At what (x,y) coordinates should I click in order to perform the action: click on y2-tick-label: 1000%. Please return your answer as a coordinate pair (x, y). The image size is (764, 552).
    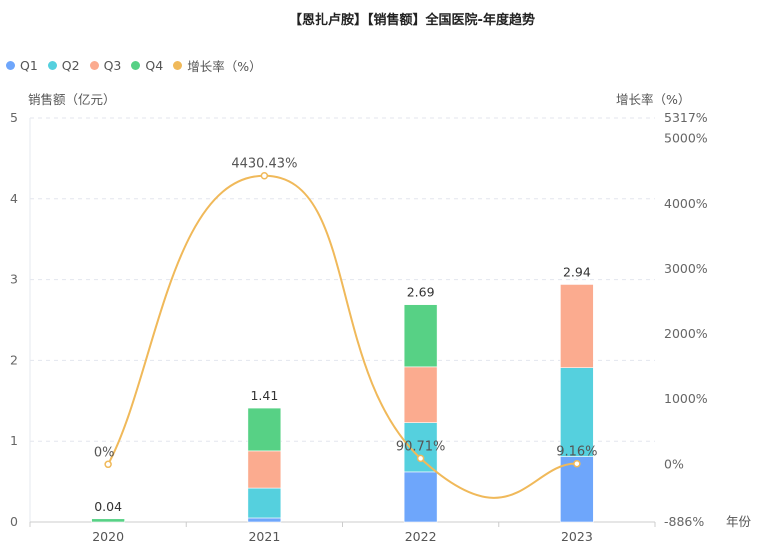
    Looking at the image, I should click on (686, 398).